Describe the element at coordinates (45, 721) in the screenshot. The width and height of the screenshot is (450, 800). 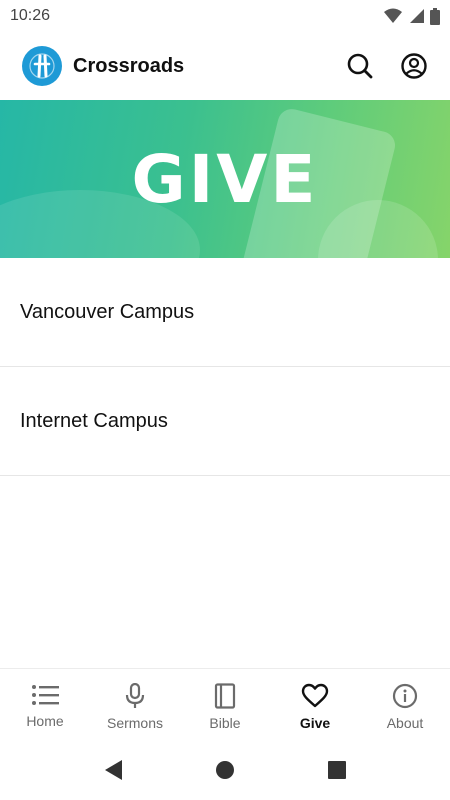
I see `nav-label-home: Home` at that location.